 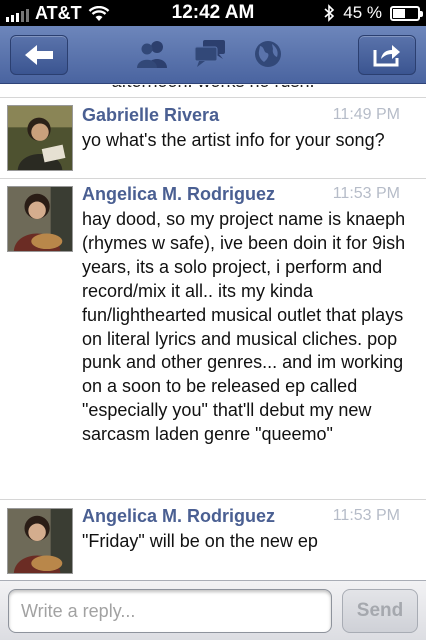 I want to click on status-right: 45 %, so click(x=373, y=13).